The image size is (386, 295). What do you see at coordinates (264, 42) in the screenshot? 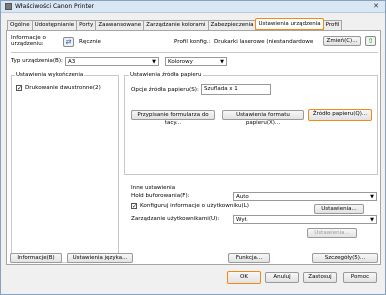
I see `profile-value: Drukarki laserowe (niestandardowe 0` at bounding box center [264, 42].